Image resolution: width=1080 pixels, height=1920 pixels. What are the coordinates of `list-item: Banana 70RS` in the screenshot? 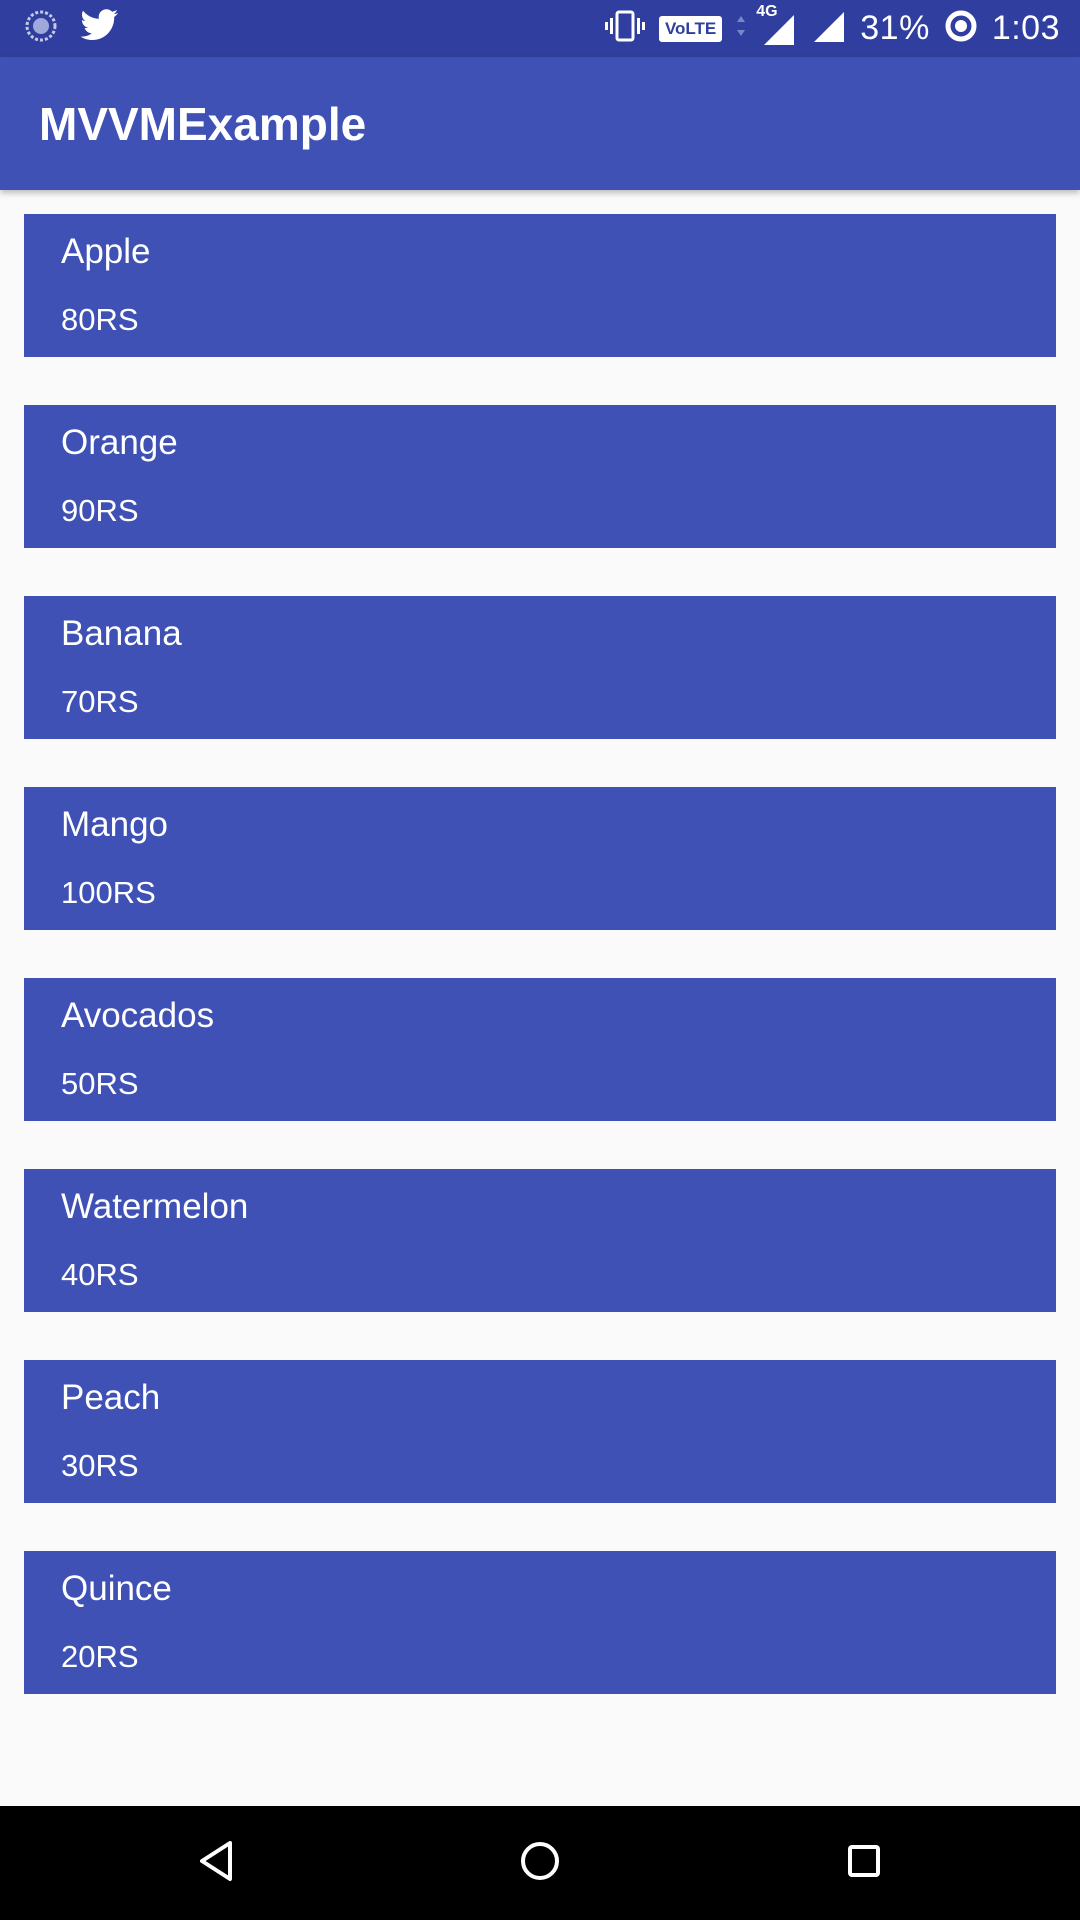 It's located at (540, 667).